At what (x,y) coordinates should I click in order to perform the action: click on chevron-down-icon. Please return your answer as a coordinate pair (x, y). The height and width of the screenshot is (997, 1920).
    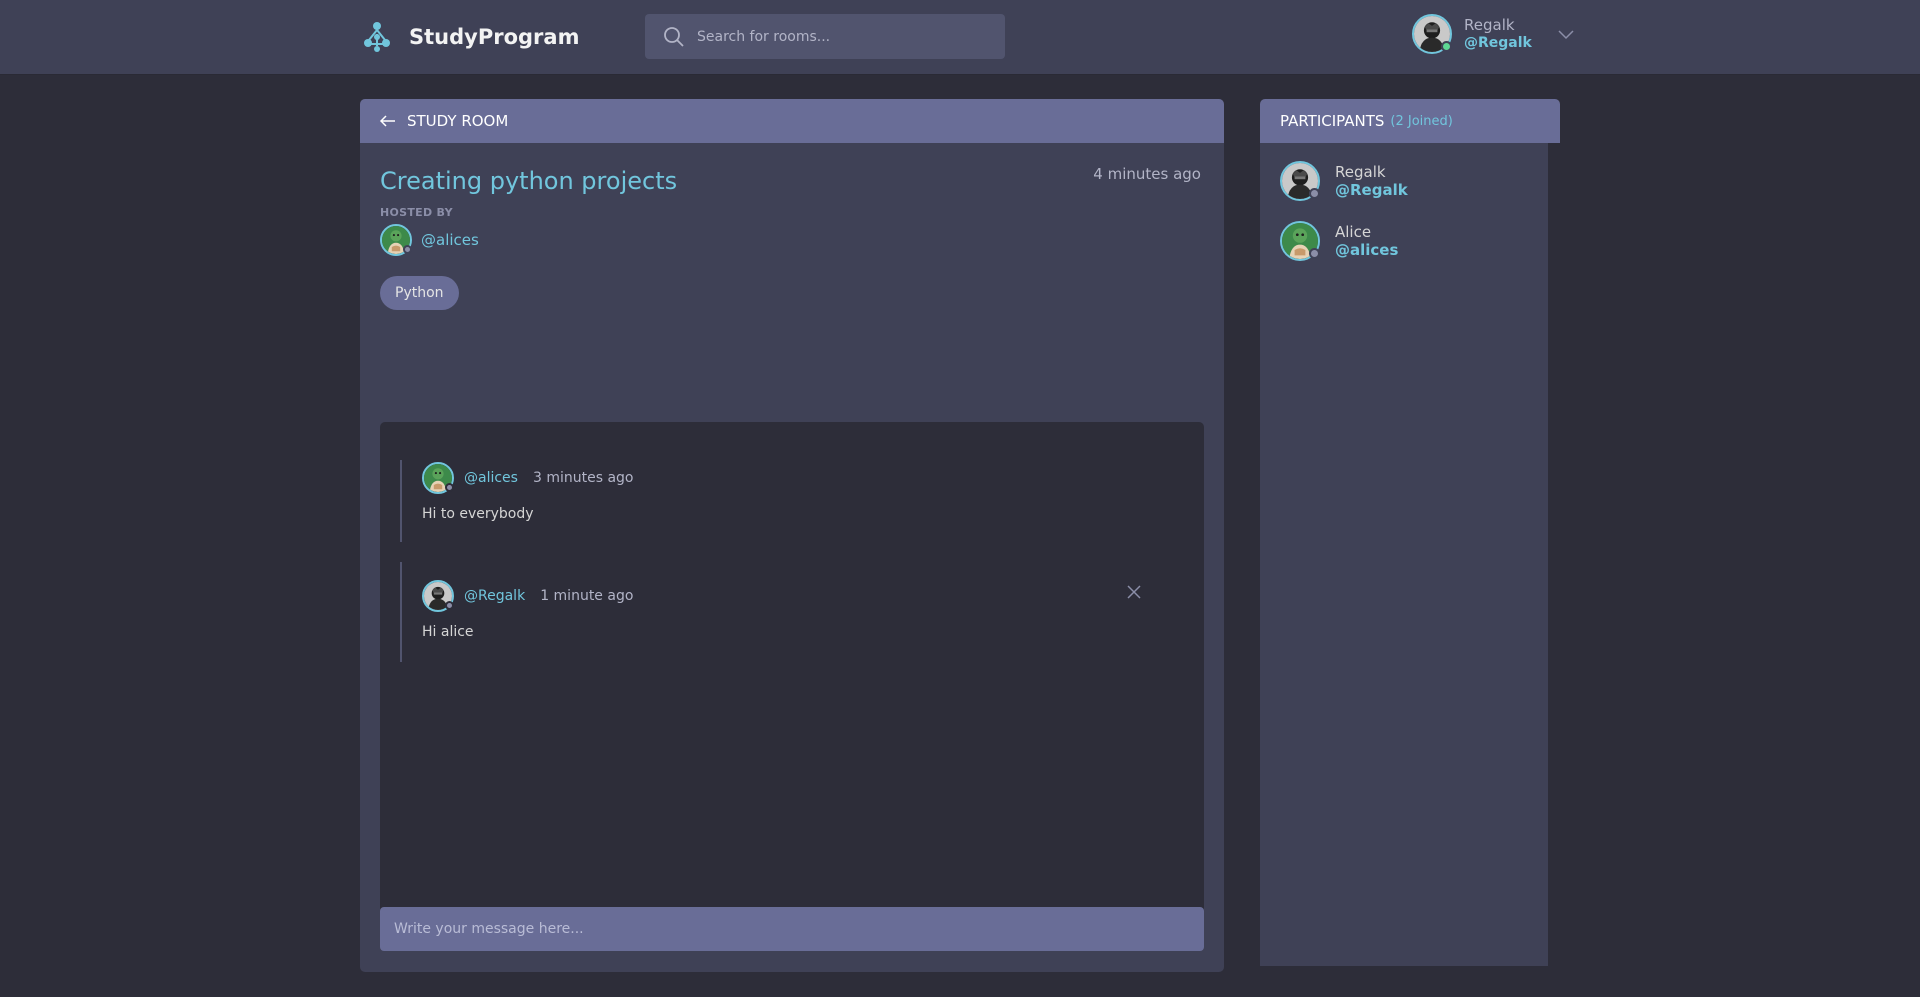
    Looking at the image, I should click on (1566, 34).